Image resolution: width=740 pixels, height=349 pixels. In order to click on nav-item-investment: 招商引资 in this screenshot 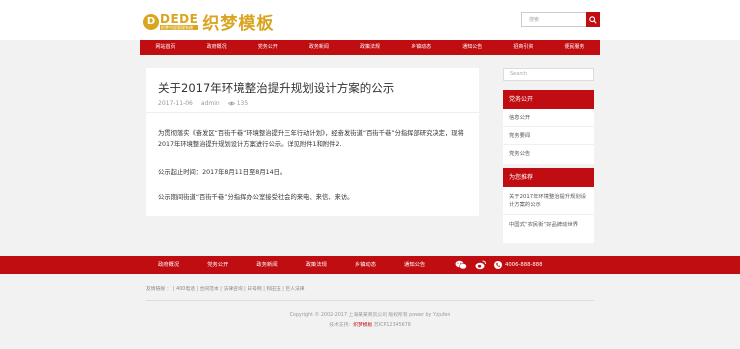, I will do `click(523, 47)`.